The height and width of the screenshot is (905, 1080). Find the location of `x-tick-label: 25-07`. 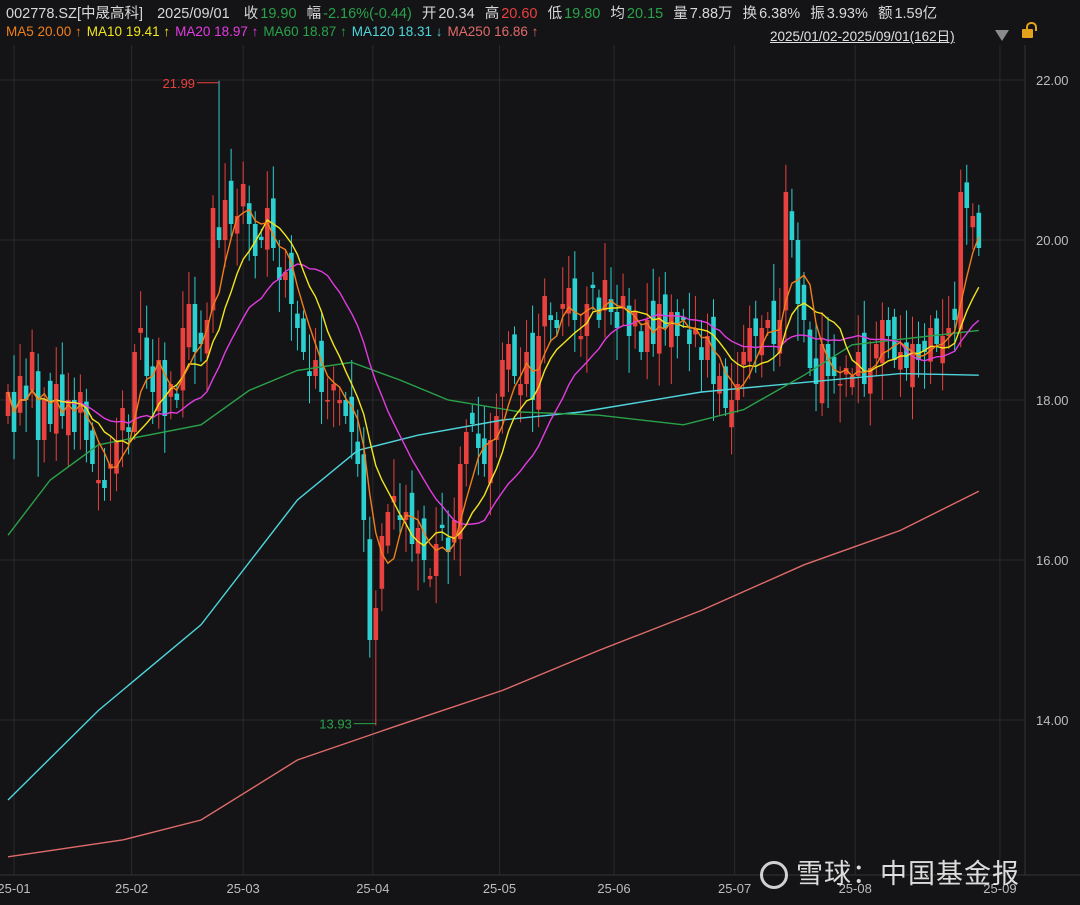

x-tick-label: 25-07 is located at coordinates (734, 888).